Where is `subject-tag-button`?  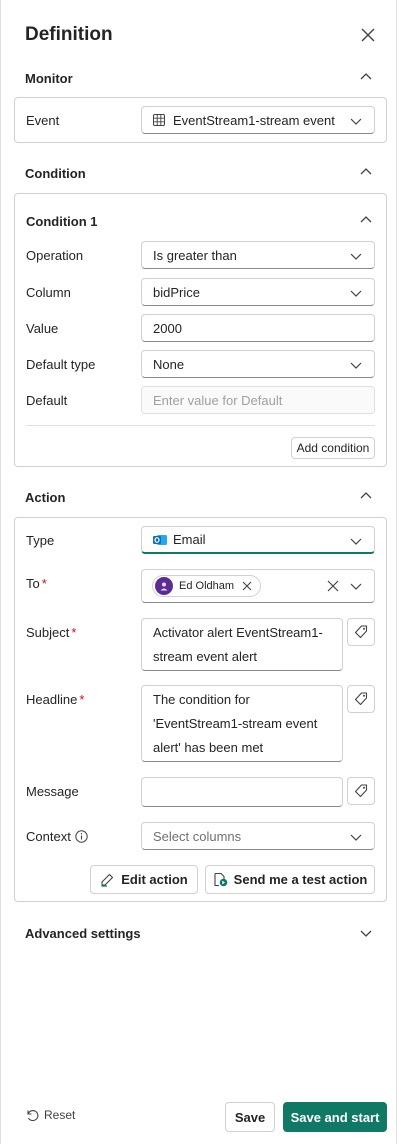 subject-tag-button is located at coordinates (361, 632).